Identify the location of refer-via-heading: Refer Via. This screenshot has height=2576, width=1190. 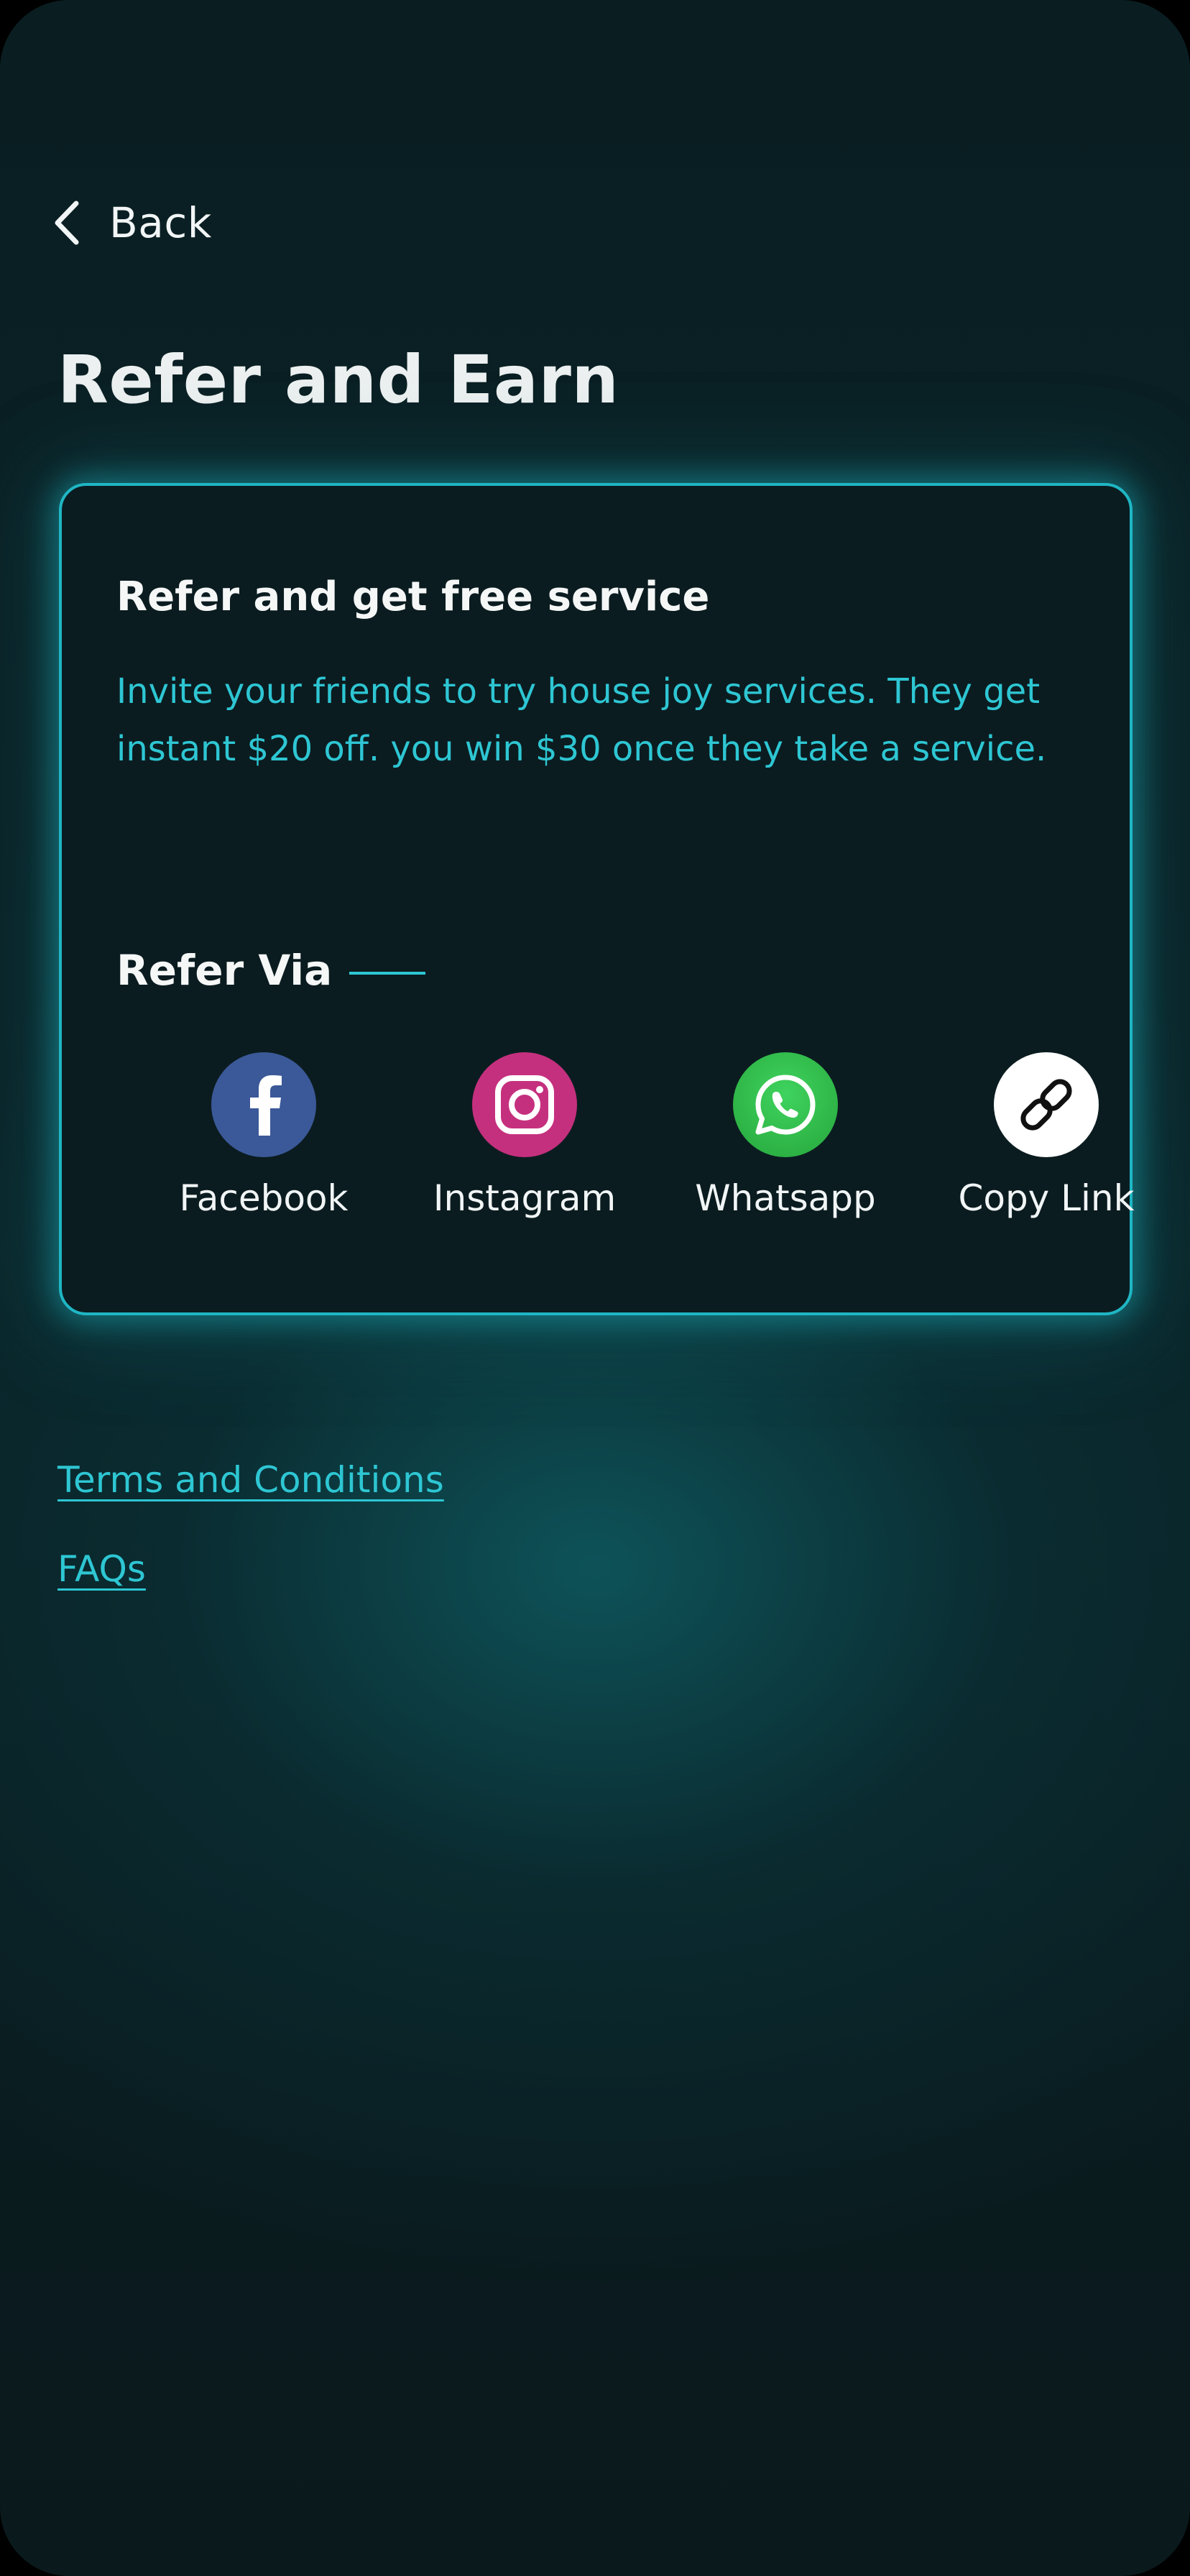
(271, 970).